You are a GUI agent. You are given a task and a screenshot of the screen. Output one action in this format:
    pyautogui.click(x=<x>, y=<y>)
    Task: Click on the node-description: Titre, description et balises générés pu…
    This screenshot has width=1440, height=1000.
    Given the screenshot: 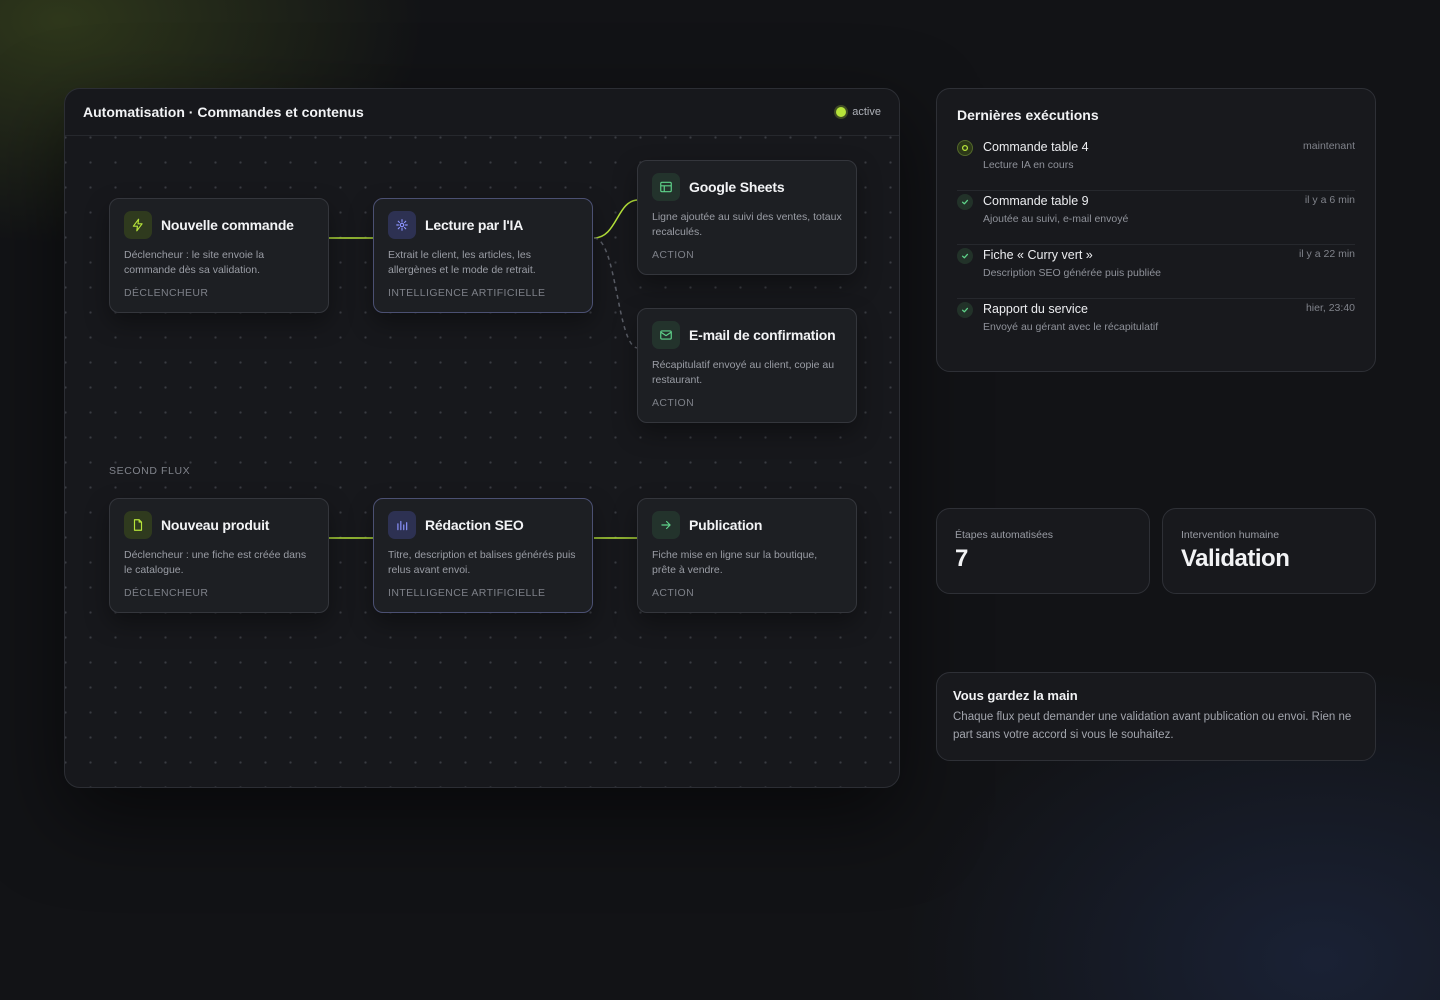 What is the action you would take?
    pyautogui.click(x=482, y=562)
    